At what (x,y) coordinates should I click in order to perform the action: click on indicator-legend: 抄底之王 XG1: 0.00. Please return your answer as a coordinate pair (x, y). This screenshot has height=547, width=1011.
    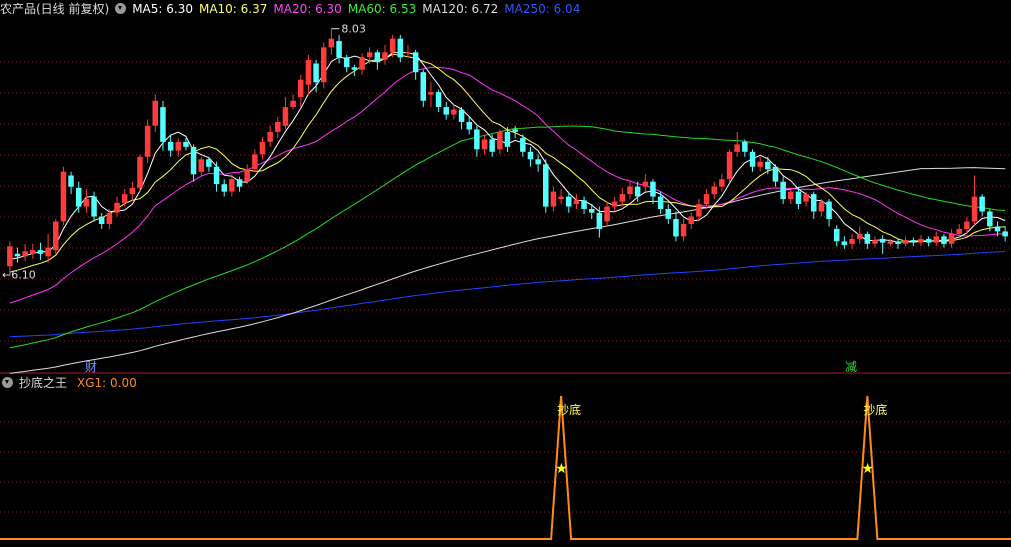
    Looking at the image, I should click on (71, 383).